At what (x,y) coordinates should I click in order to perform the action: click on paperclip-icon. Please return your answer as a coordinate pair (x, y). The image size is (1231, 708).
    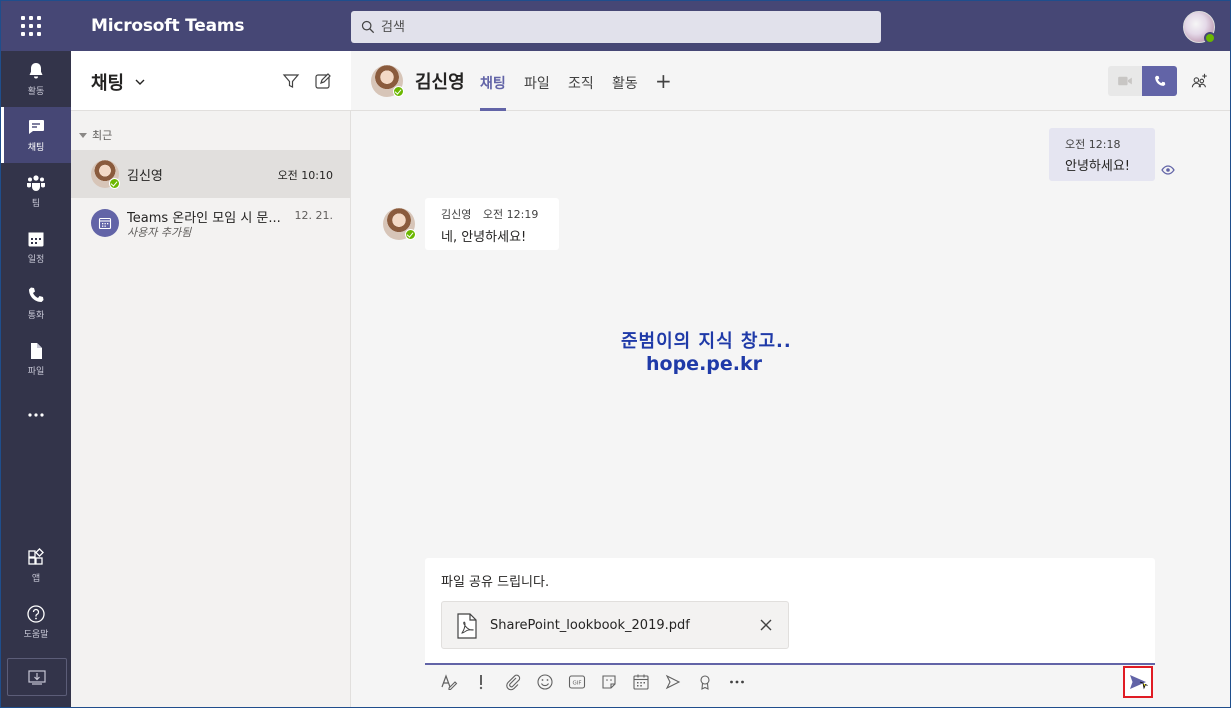
    Looking at the image, I should click on (513, 682).